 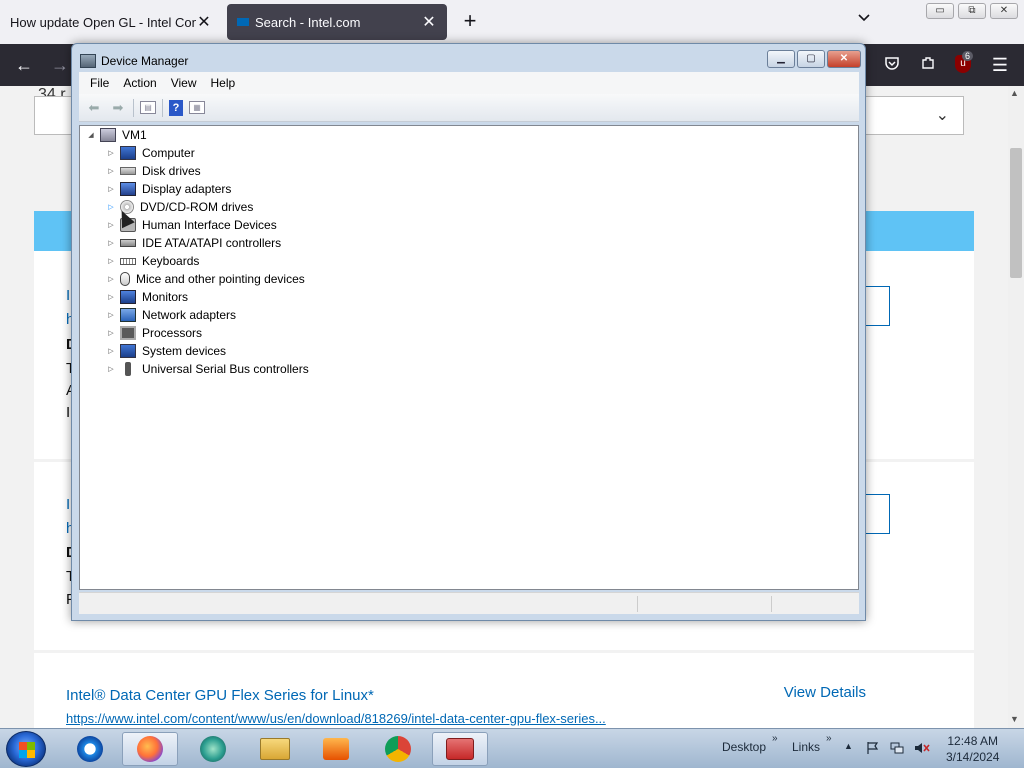 I want to click on system-clock: 12:48 AM 3/14/2024, so click(x=972, y=749).